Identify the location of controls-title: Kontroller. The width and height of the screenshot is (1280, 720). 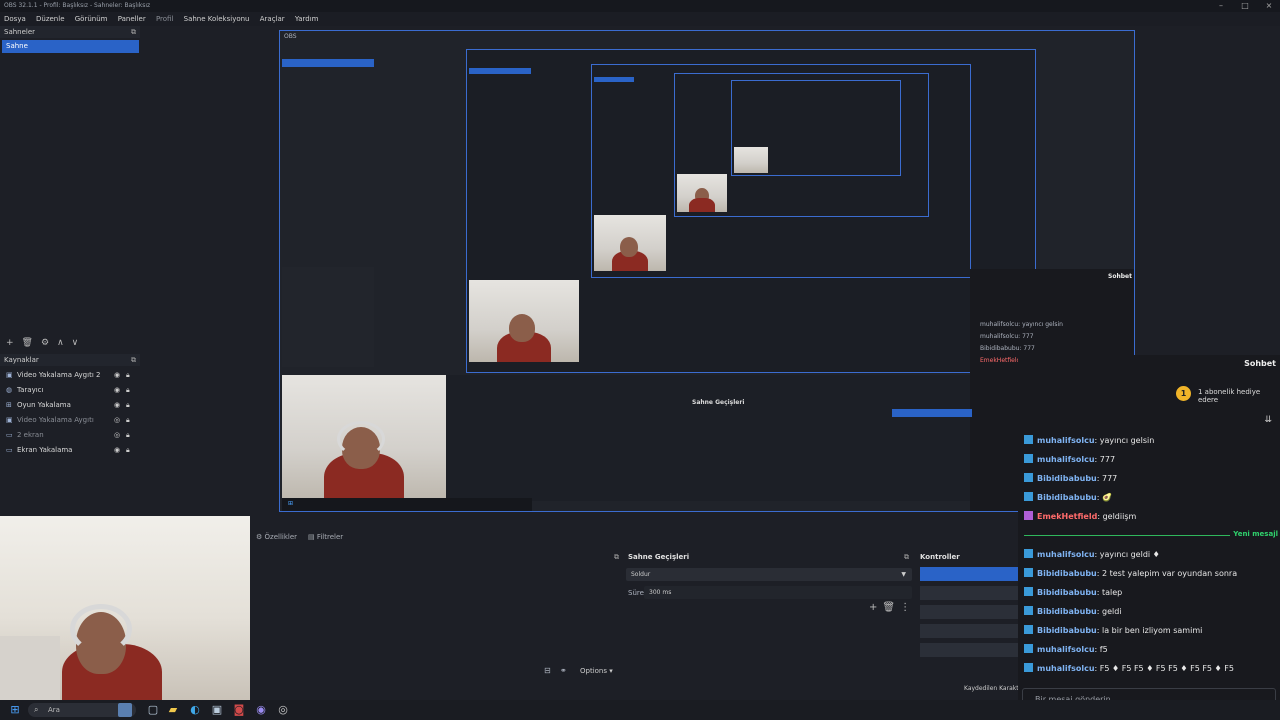
(940, 557).